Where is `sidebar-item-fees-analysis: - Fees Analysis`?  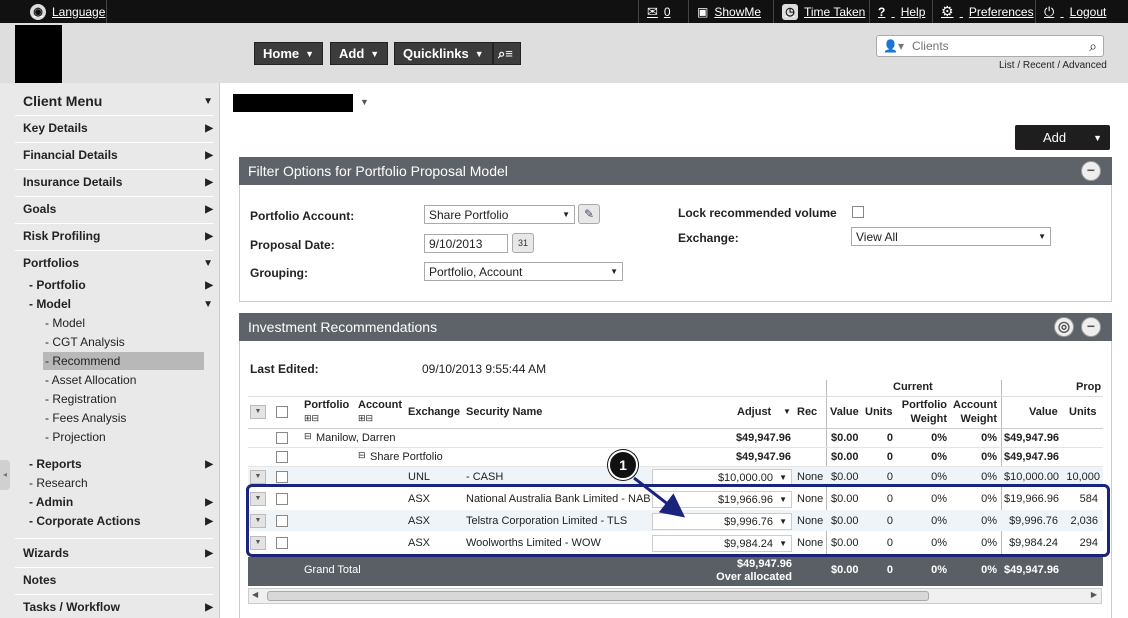 sidebar-item-fees-analysis: - Fees Analysis is located at coordinates (125, 418).